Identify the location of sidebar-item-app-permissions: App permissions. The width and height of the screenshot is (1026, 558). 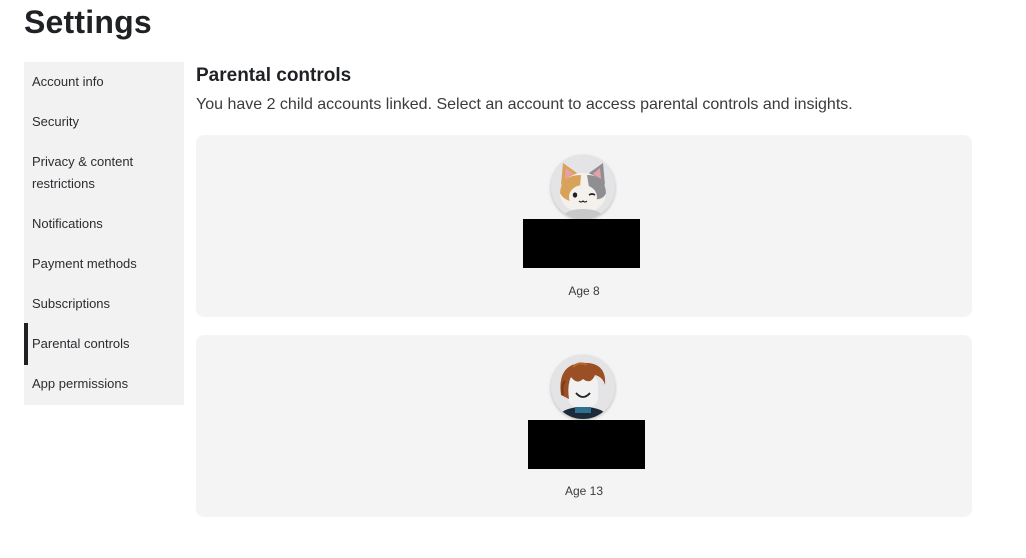
(104, 384).